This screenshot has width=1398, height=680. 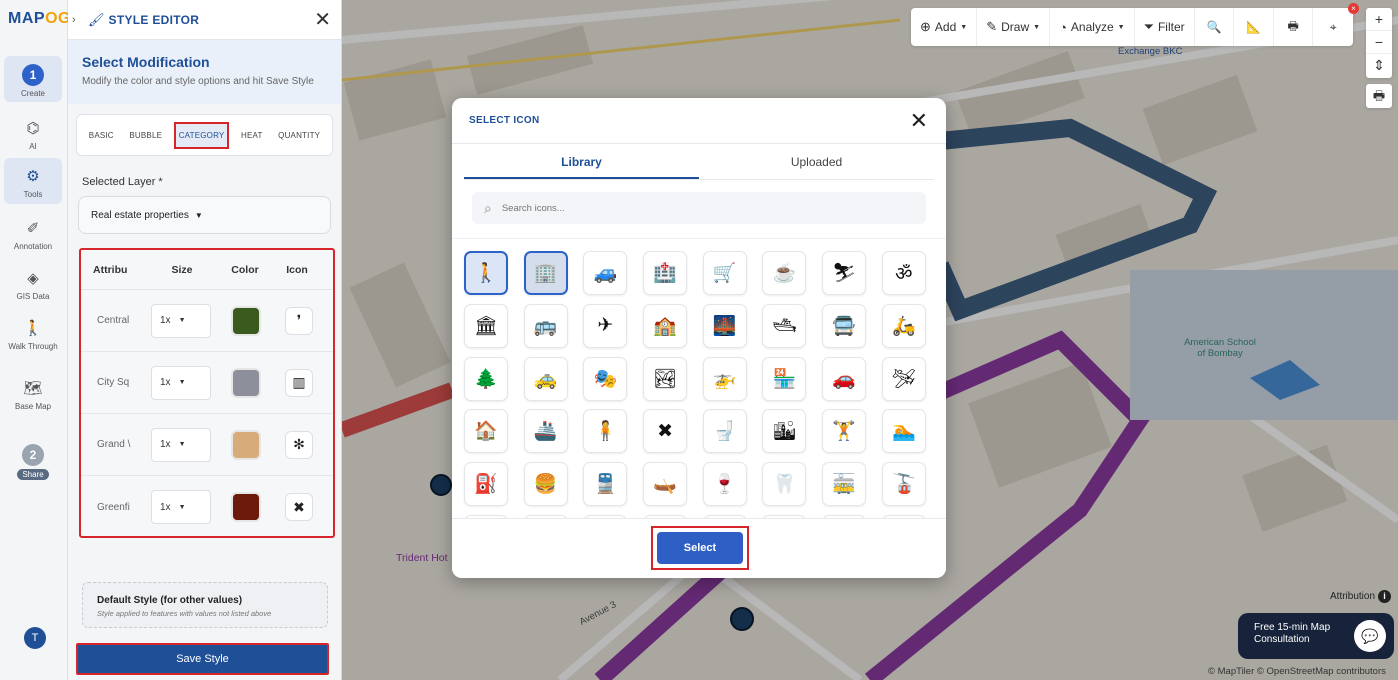 I want to click on icon-option: 🏫, so click(x=665, y=325).